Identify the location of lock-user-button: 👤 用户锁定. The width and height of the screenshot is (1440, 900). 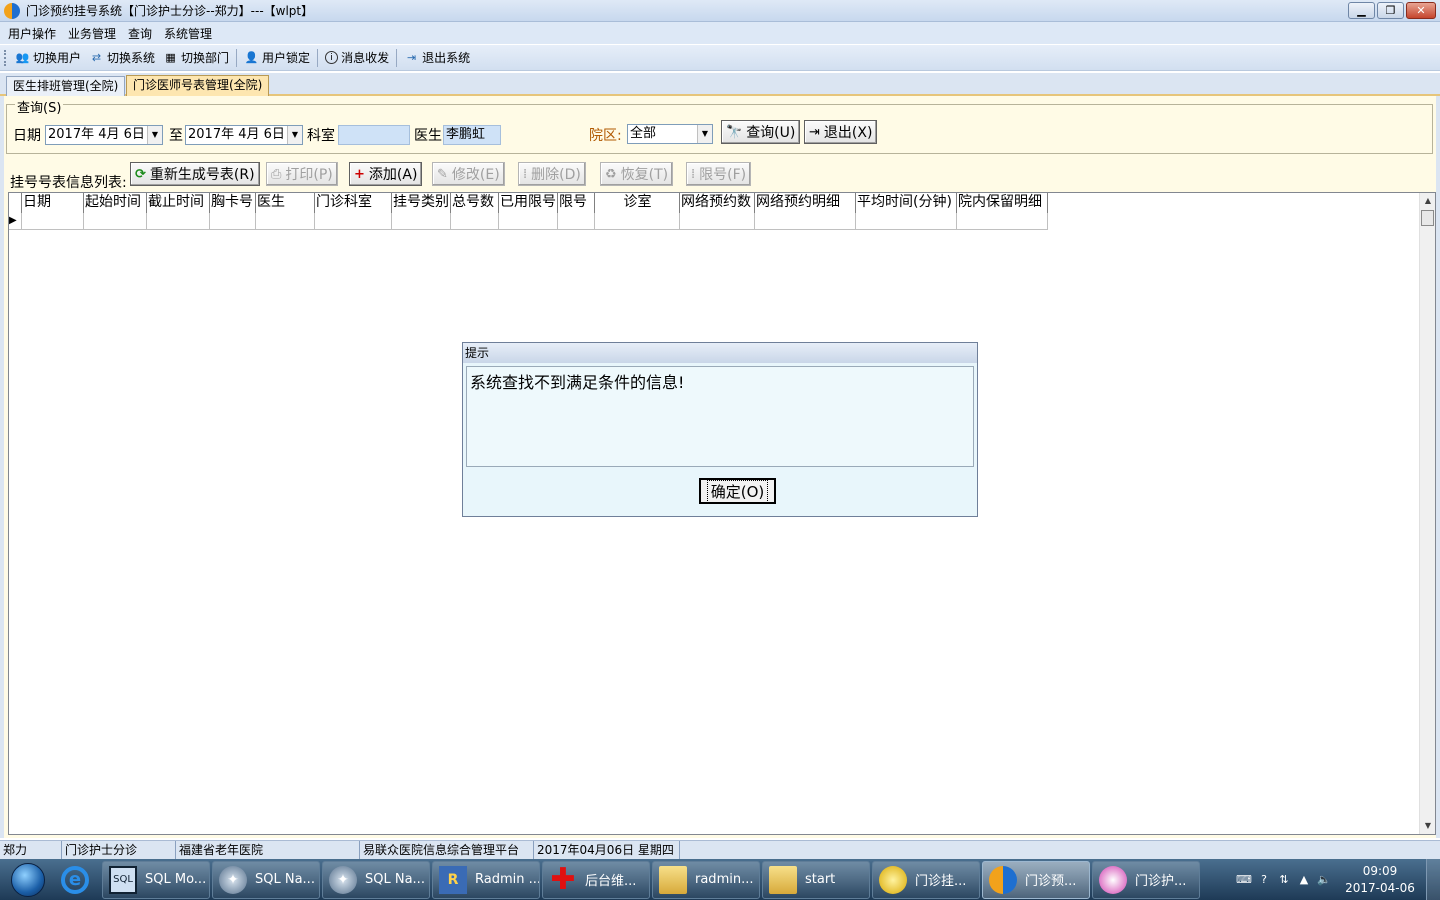
(277, 58).